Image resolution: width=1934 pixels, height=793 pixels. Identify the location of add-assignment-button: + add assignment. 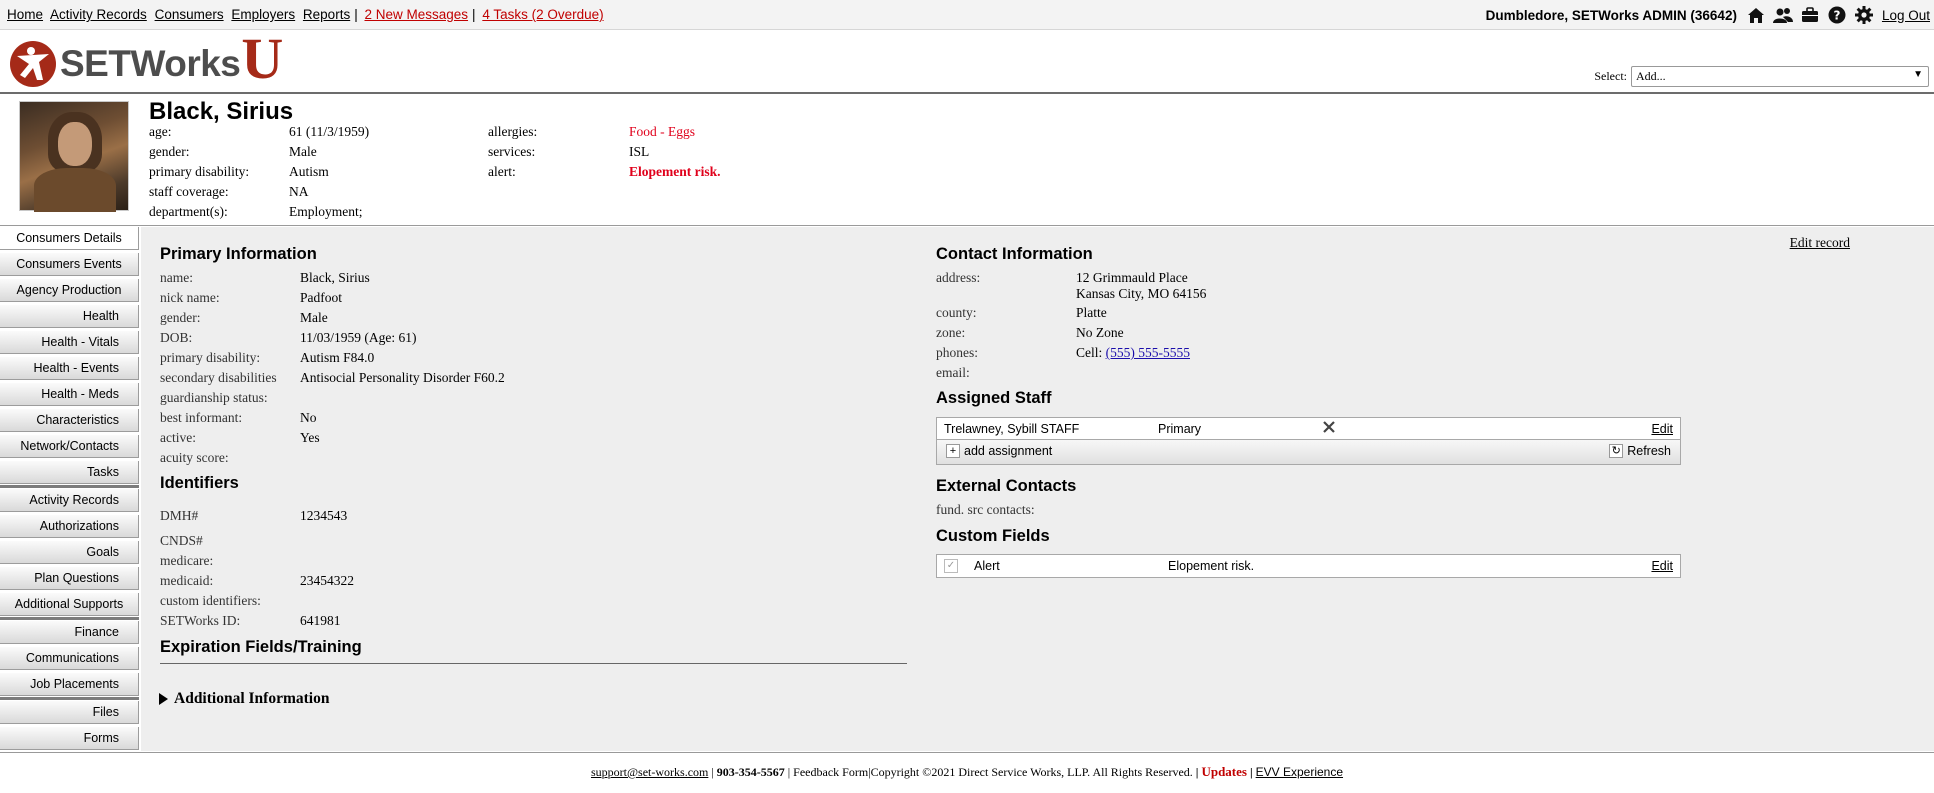
(999, 451).